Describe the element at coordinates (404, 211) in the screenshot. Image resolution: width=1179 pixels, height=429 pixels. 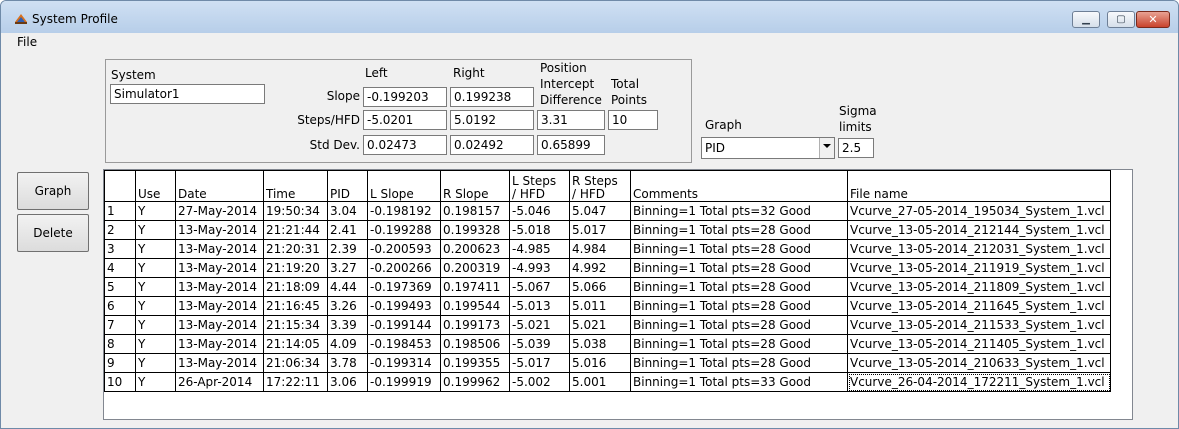
I see `l-slope-cell: -0.198192` at that location.